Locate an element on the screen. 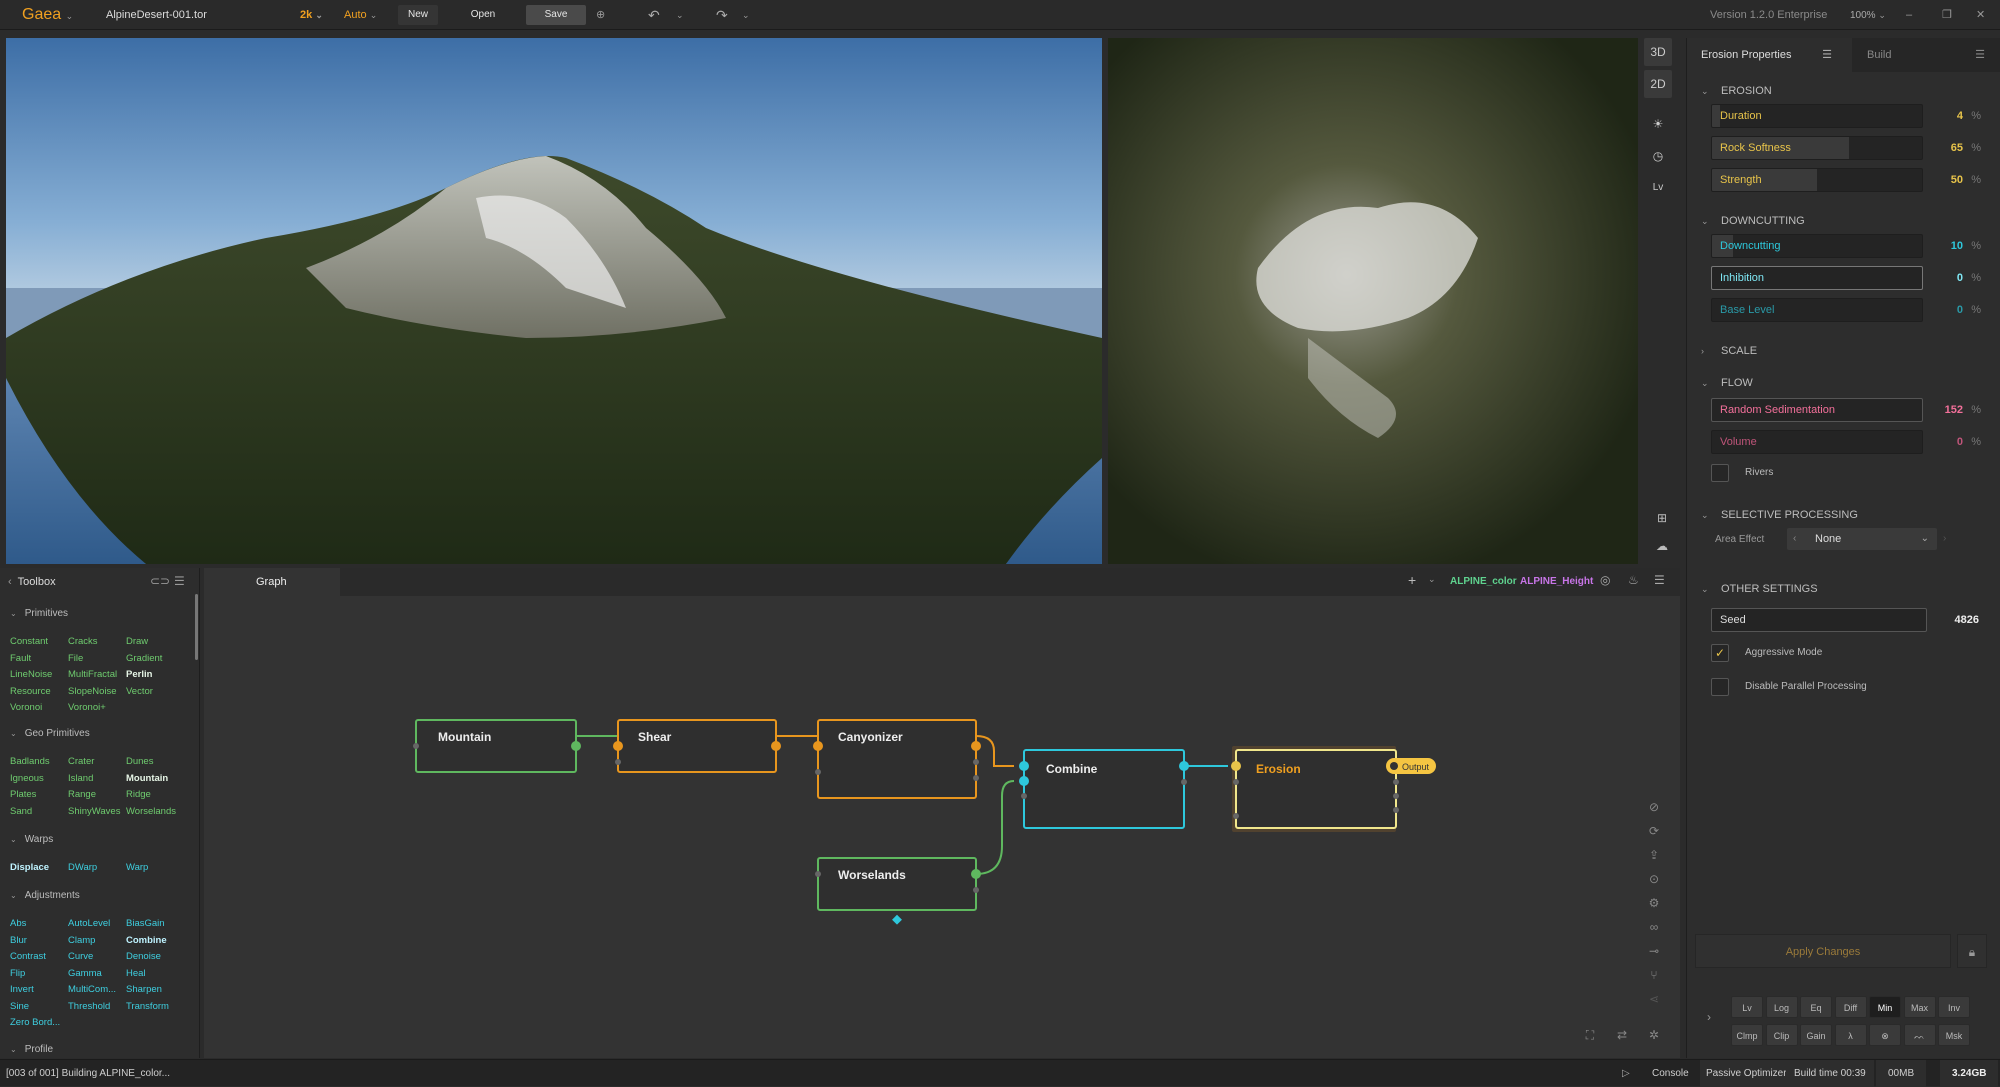 Image resolution: width=2000 pixels, height=1087 pixels. toolbox-item-plates: Plates is located at coordinates (23, 794).